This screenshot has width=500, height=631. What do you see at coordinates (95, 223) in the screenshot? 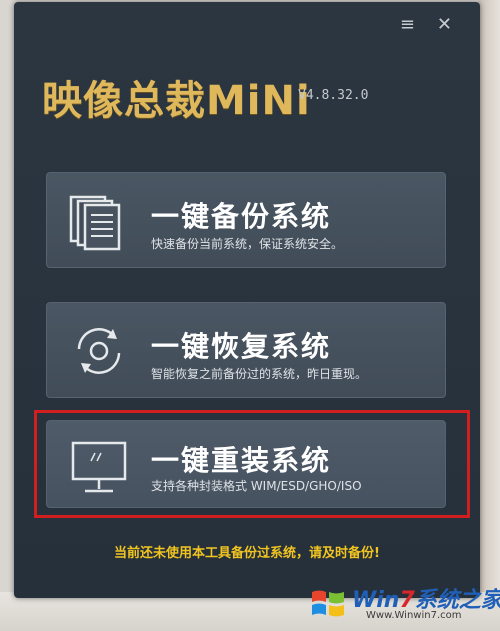
I see `documents-icon` at bounding box center [95, 223].